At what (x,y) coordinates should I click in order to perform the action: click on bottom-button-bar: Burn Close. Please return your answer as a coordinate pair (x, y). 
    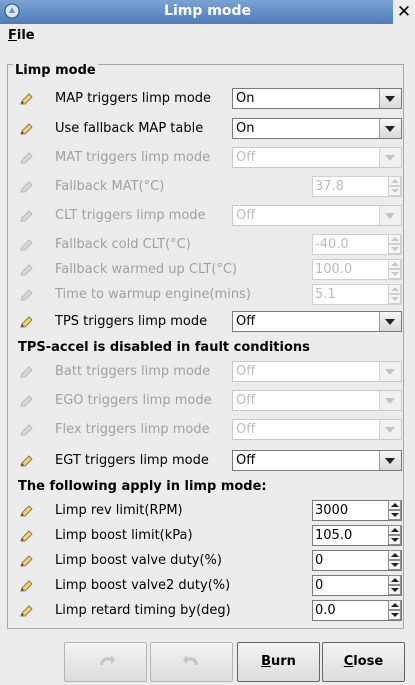
    Looking at the image, I should click on (207, 659).